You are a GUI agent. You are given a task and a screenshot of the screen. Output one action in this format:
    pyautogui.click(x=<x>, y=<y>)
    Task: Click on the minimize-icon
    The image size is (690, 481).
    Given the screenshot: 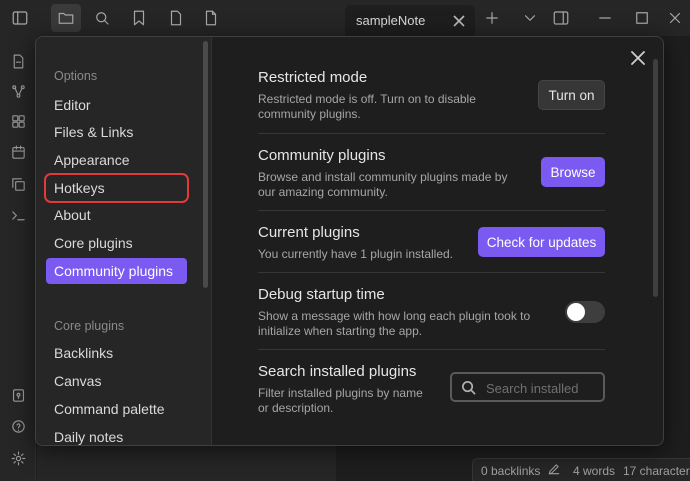 What is the action you would take?
    pyautogui.click(x=605, y=18)
    